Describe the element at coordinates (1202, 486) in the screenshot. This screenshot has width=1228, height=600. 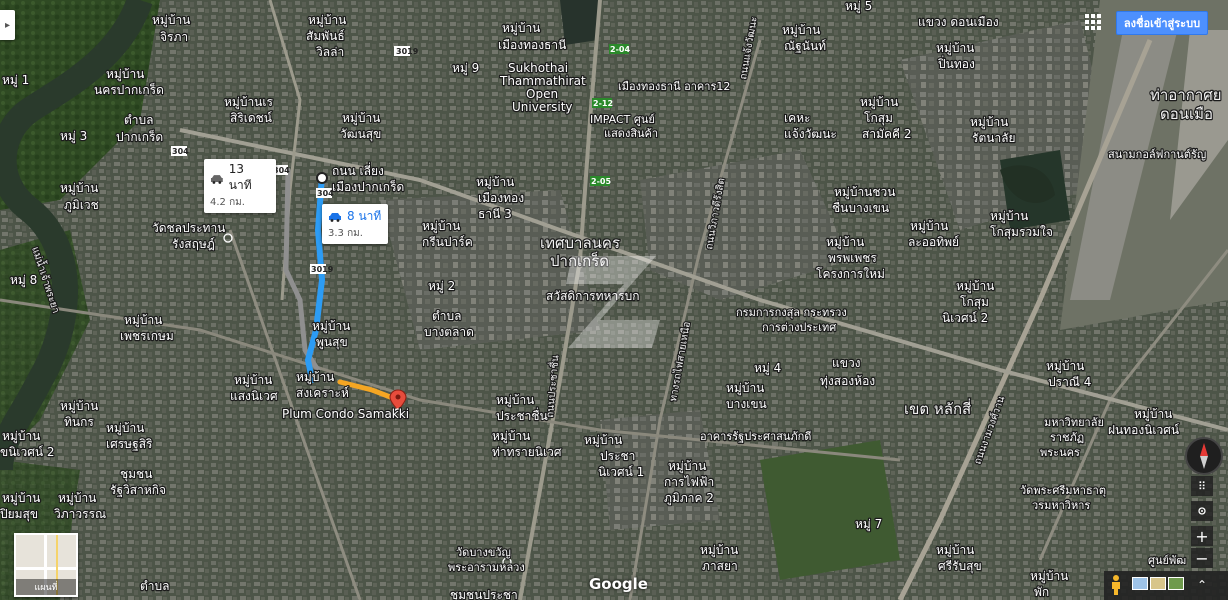
I see `tilt-button: ⠿` at that location.